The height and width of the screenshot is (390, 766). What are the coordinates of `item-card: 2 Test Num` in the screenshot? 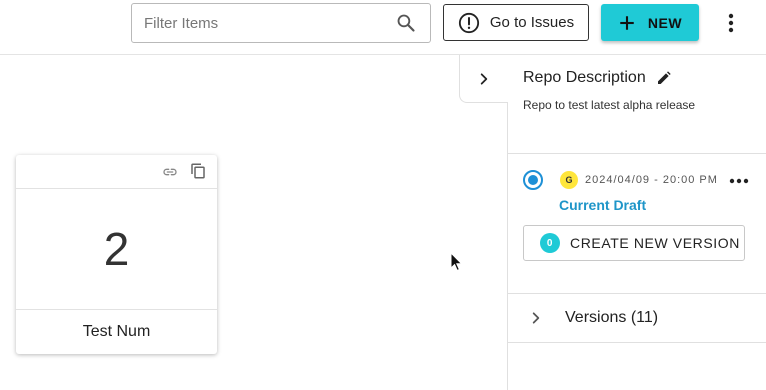 It's located at (116, 254).